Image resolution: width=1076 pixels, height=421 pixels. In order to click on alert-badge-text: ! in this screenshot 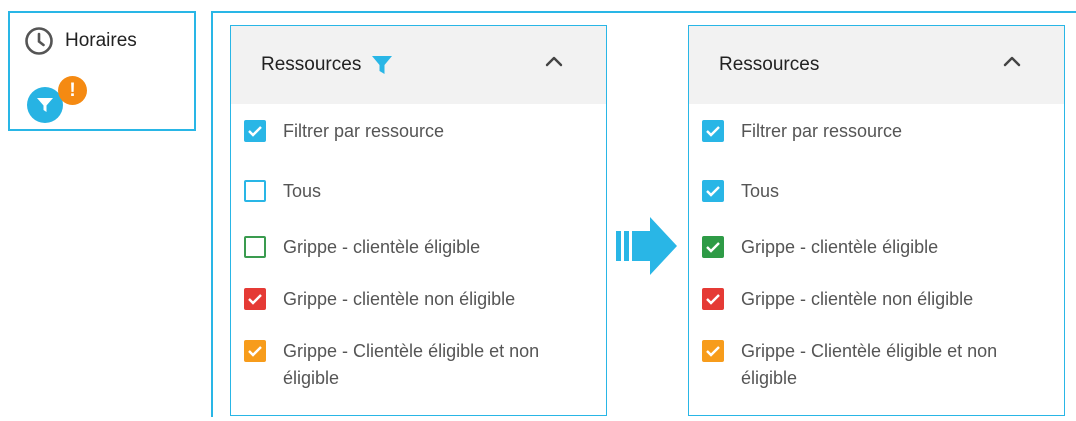, I will do `click(72, 90)`.